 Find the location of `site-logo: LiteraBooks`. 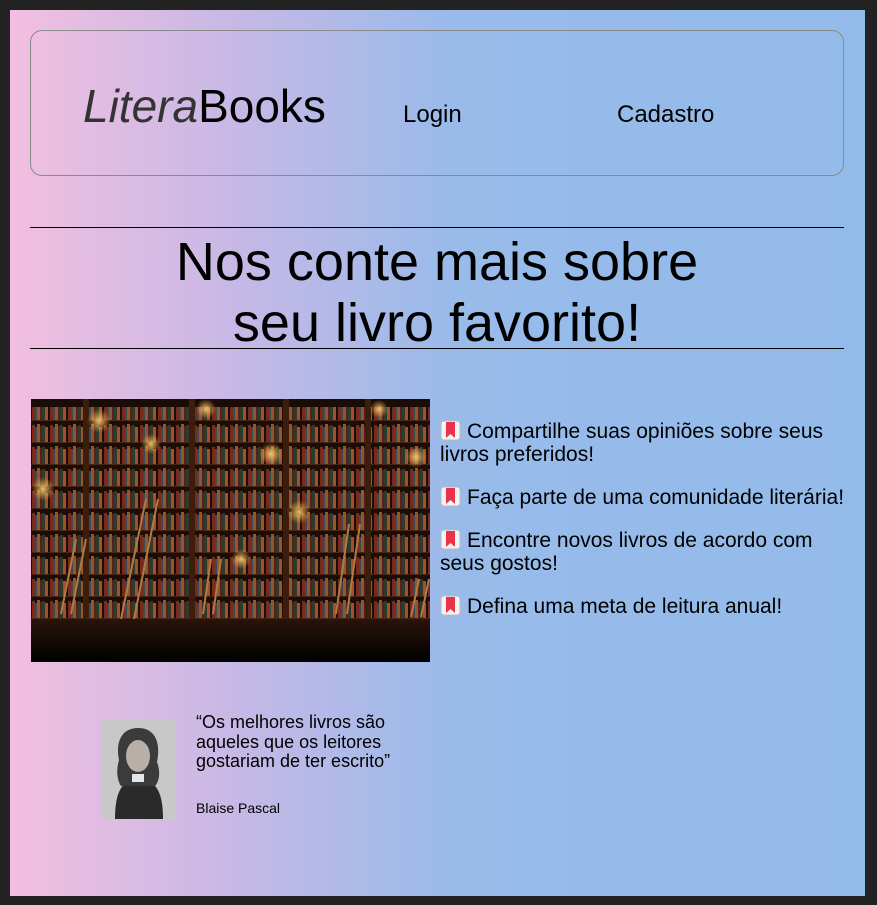

site-logo: LiteraBooks is located at coordinates (204, 106).